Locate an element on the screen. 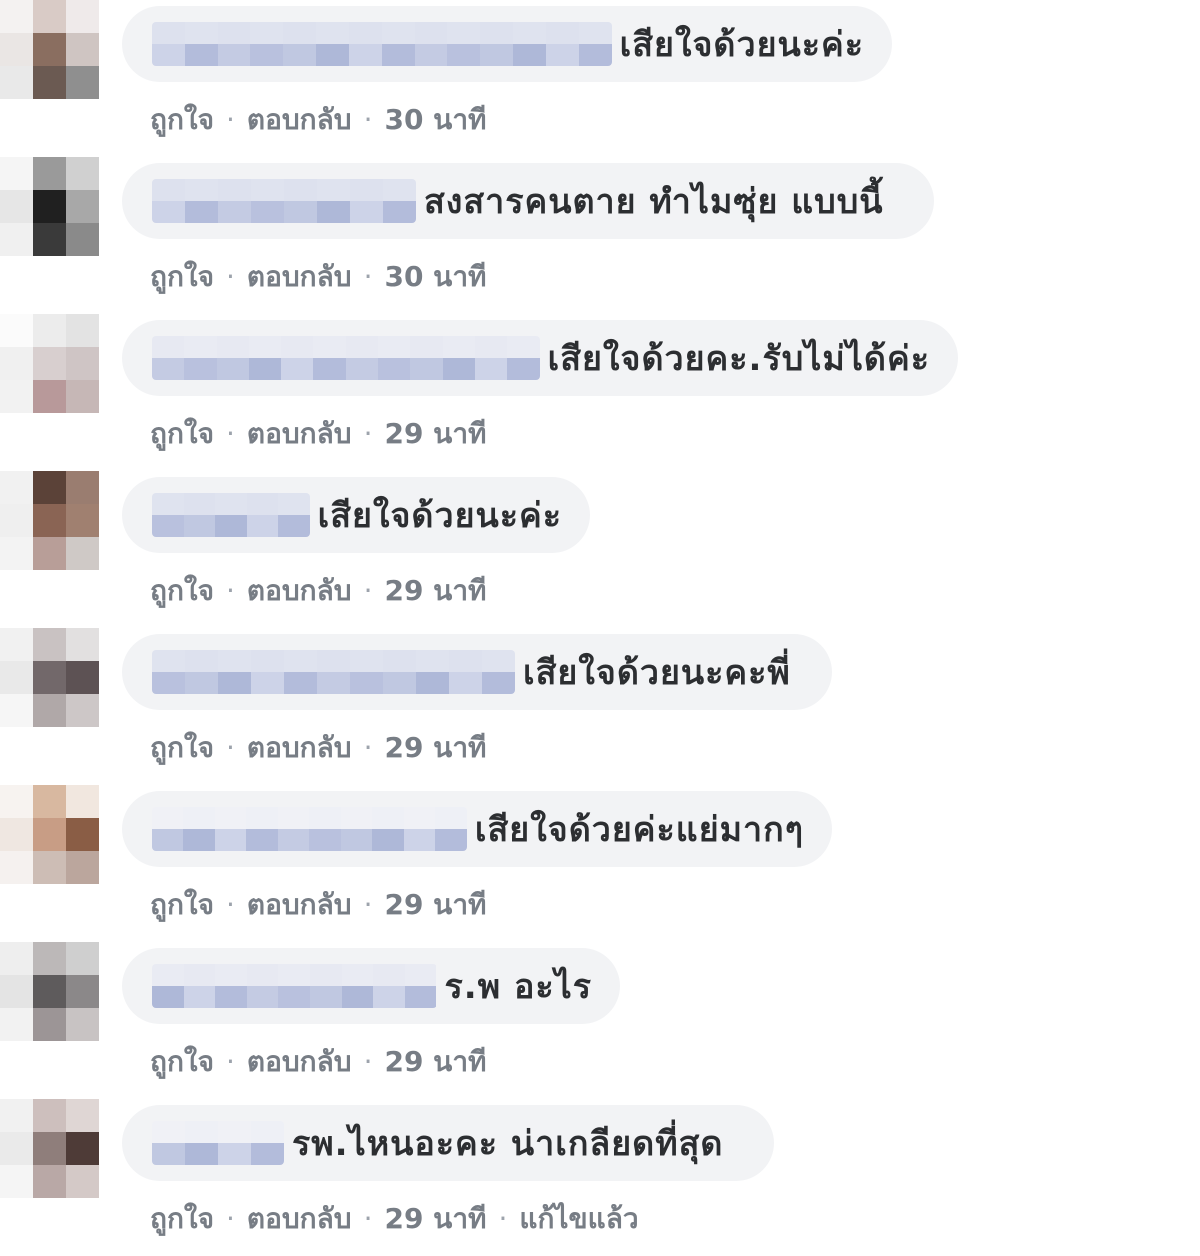 The height and width of the screenshot is (1256, 1200). comment-bubble: เสียใจด้วยคะ.รับไม่ได้ค่ะ is located at coordinates (540, 358).